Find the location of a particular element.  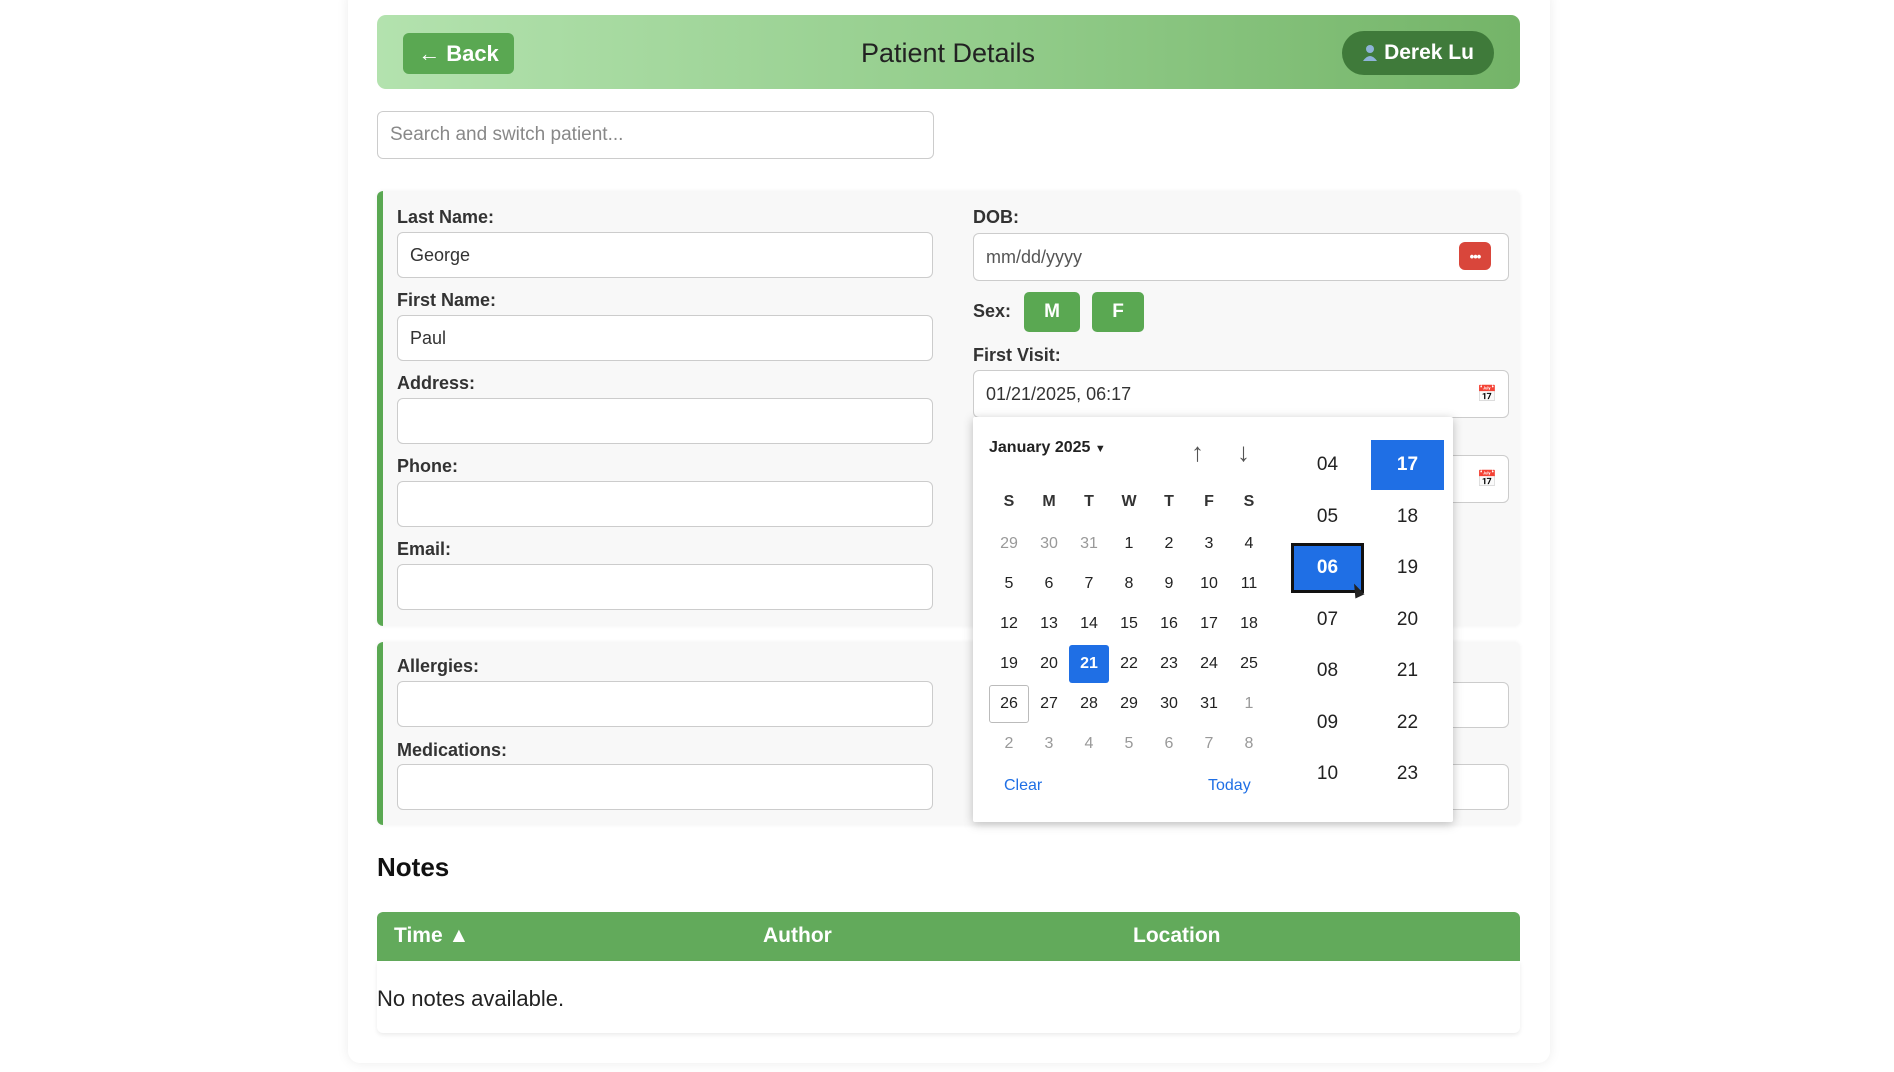

dob-input: mm/dd/yyyy is located at coordinates (1241, 257).